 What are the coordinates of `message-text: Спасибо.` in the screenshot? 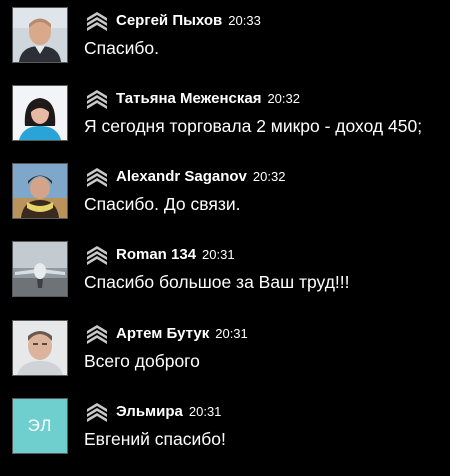 It's located at (121, 48).